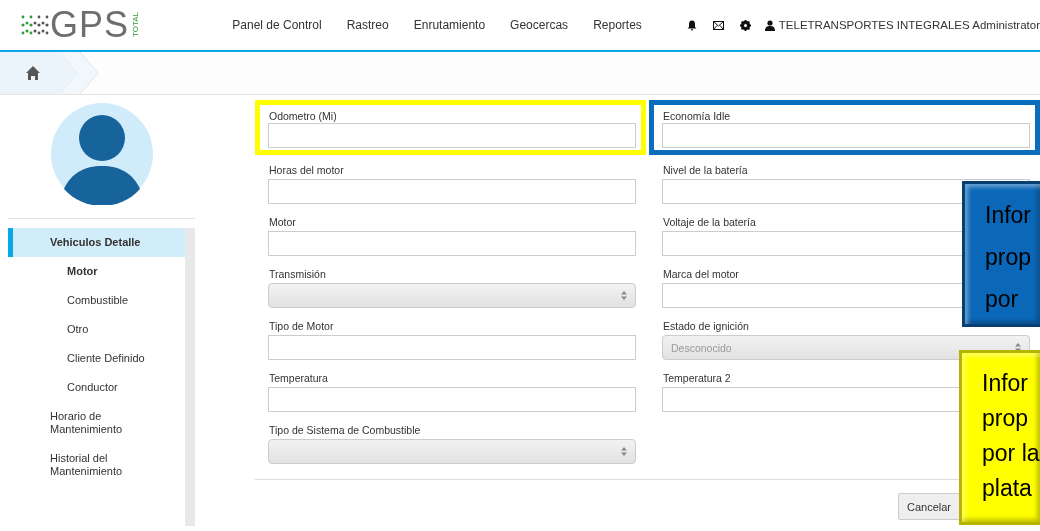  What do you see at coordinates (928, 506) in the screenshot?
I see `cancel-button: Cancelar` at bounding box center [928, 506].